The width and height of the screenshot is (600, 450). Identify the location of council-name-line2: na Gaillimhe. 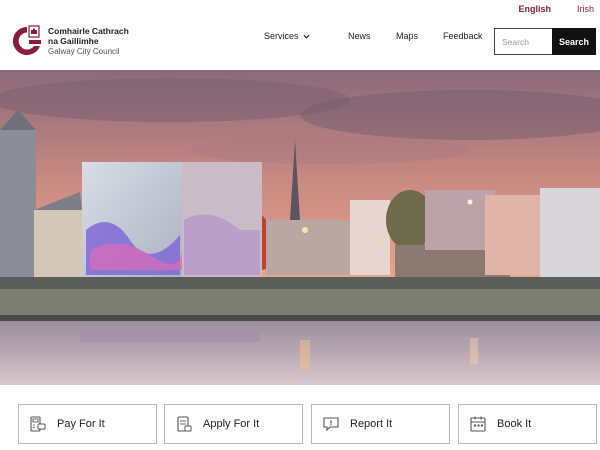
(73, 40).